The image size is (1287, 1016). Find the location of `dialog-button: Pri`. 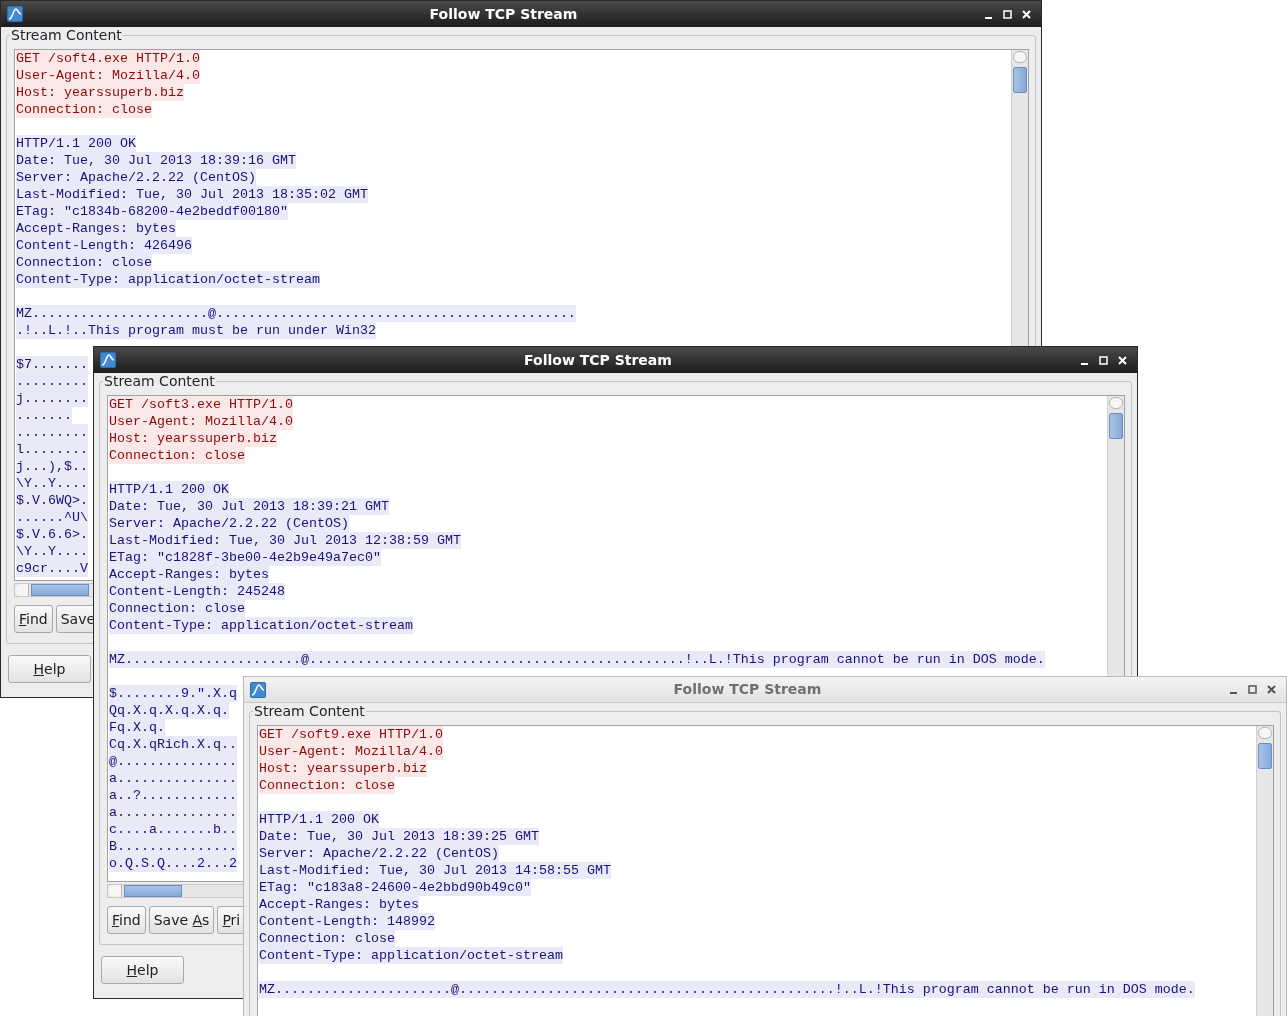

dialog-button: Pri is located at coordinates (231, 920).